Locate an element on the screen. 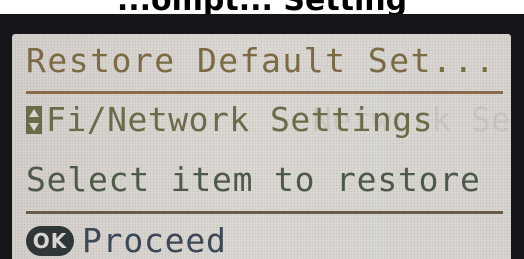 The image size is (524, 259). selected-menu-item: Fi/Network Settings is located at coordinates (239, 120).